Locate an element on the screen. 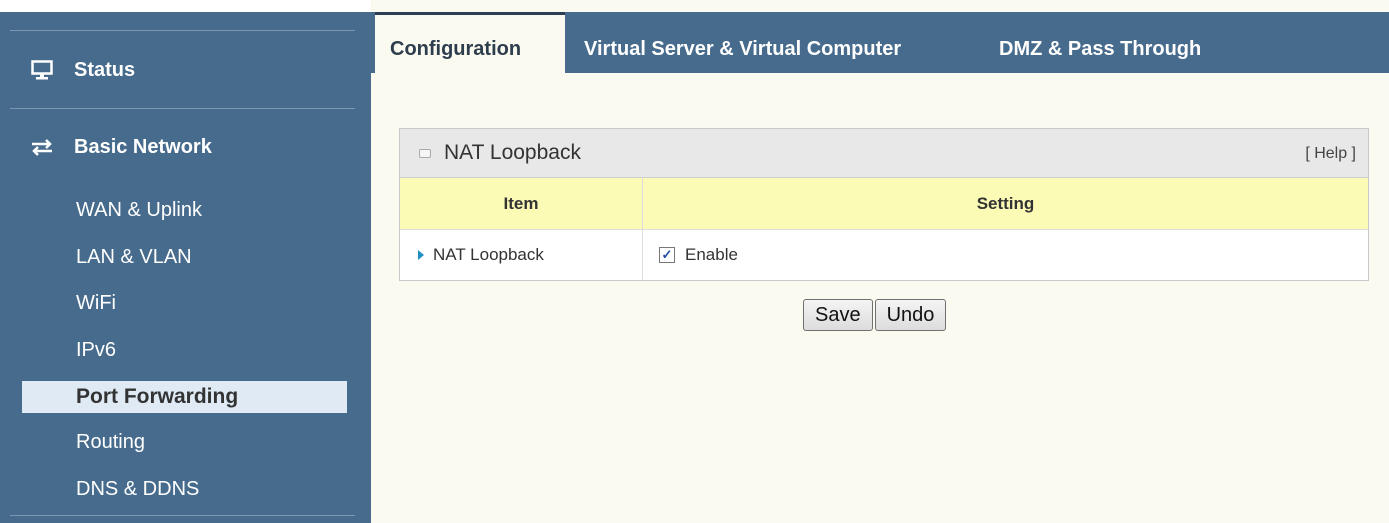 This screenshot has height=523, width=1389. tab-configuration: Configuration is located at coordinates (470, 42).